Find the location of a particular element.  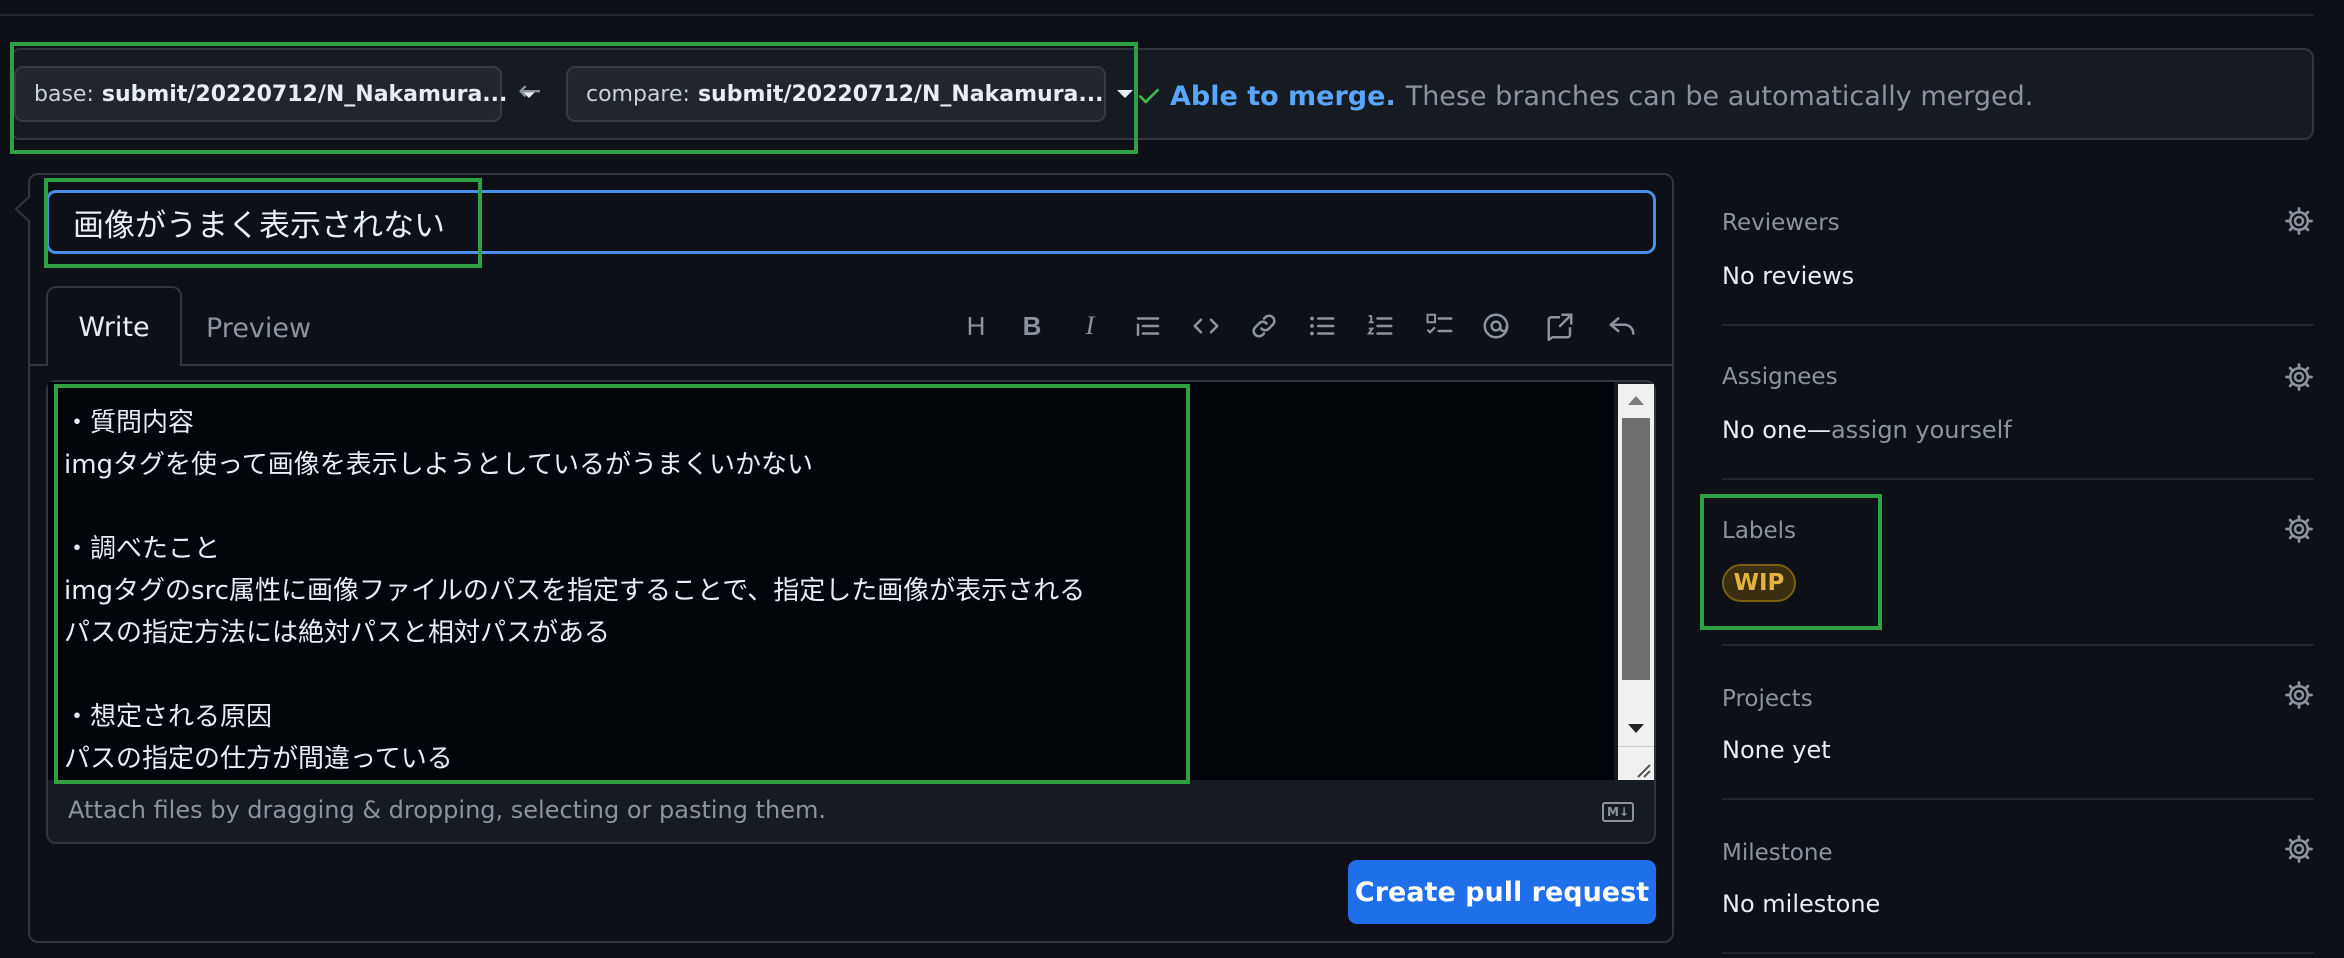

resize-handle is located at coordinates (1636, 763).